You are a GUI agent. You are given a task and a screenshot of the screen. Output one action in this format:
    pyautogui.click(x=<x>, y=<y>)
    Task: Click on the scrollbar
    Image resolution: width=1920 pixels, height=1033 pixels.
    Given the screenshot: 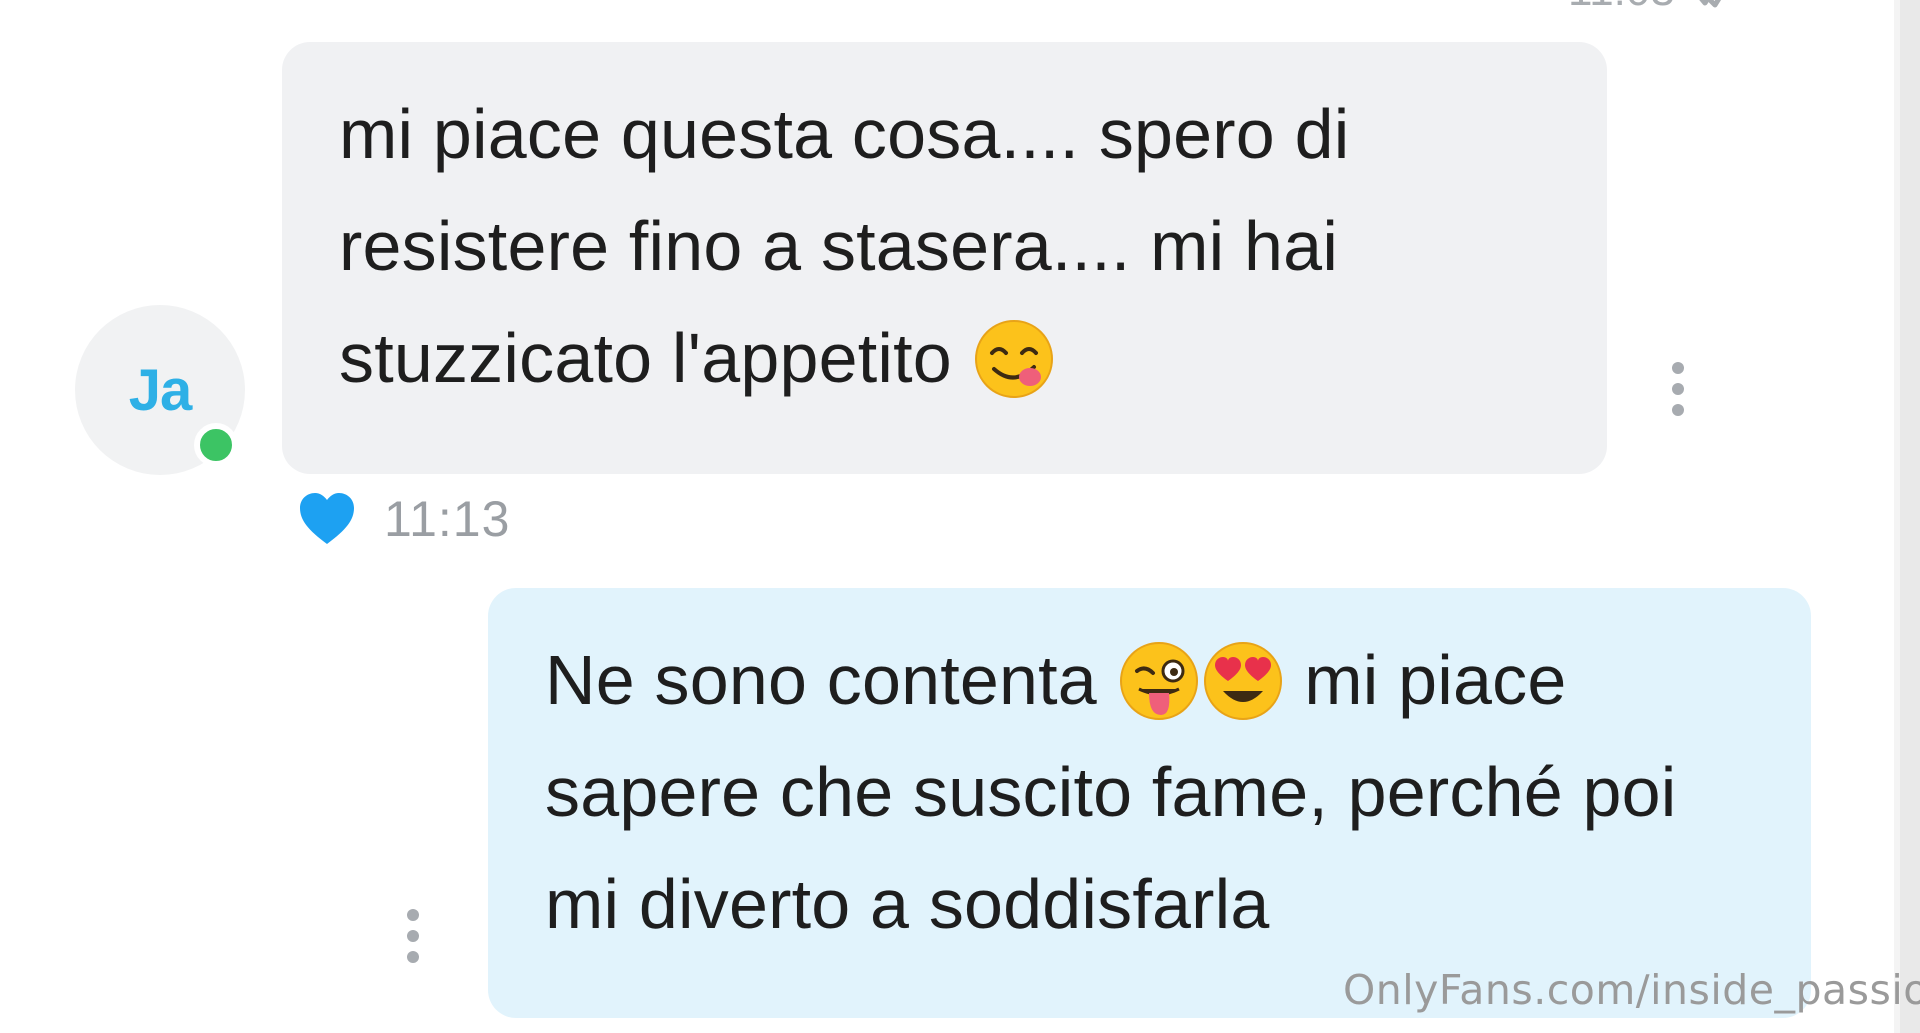 What is the action you would take?
    pyautogui.click(x=1907, y=516)
    